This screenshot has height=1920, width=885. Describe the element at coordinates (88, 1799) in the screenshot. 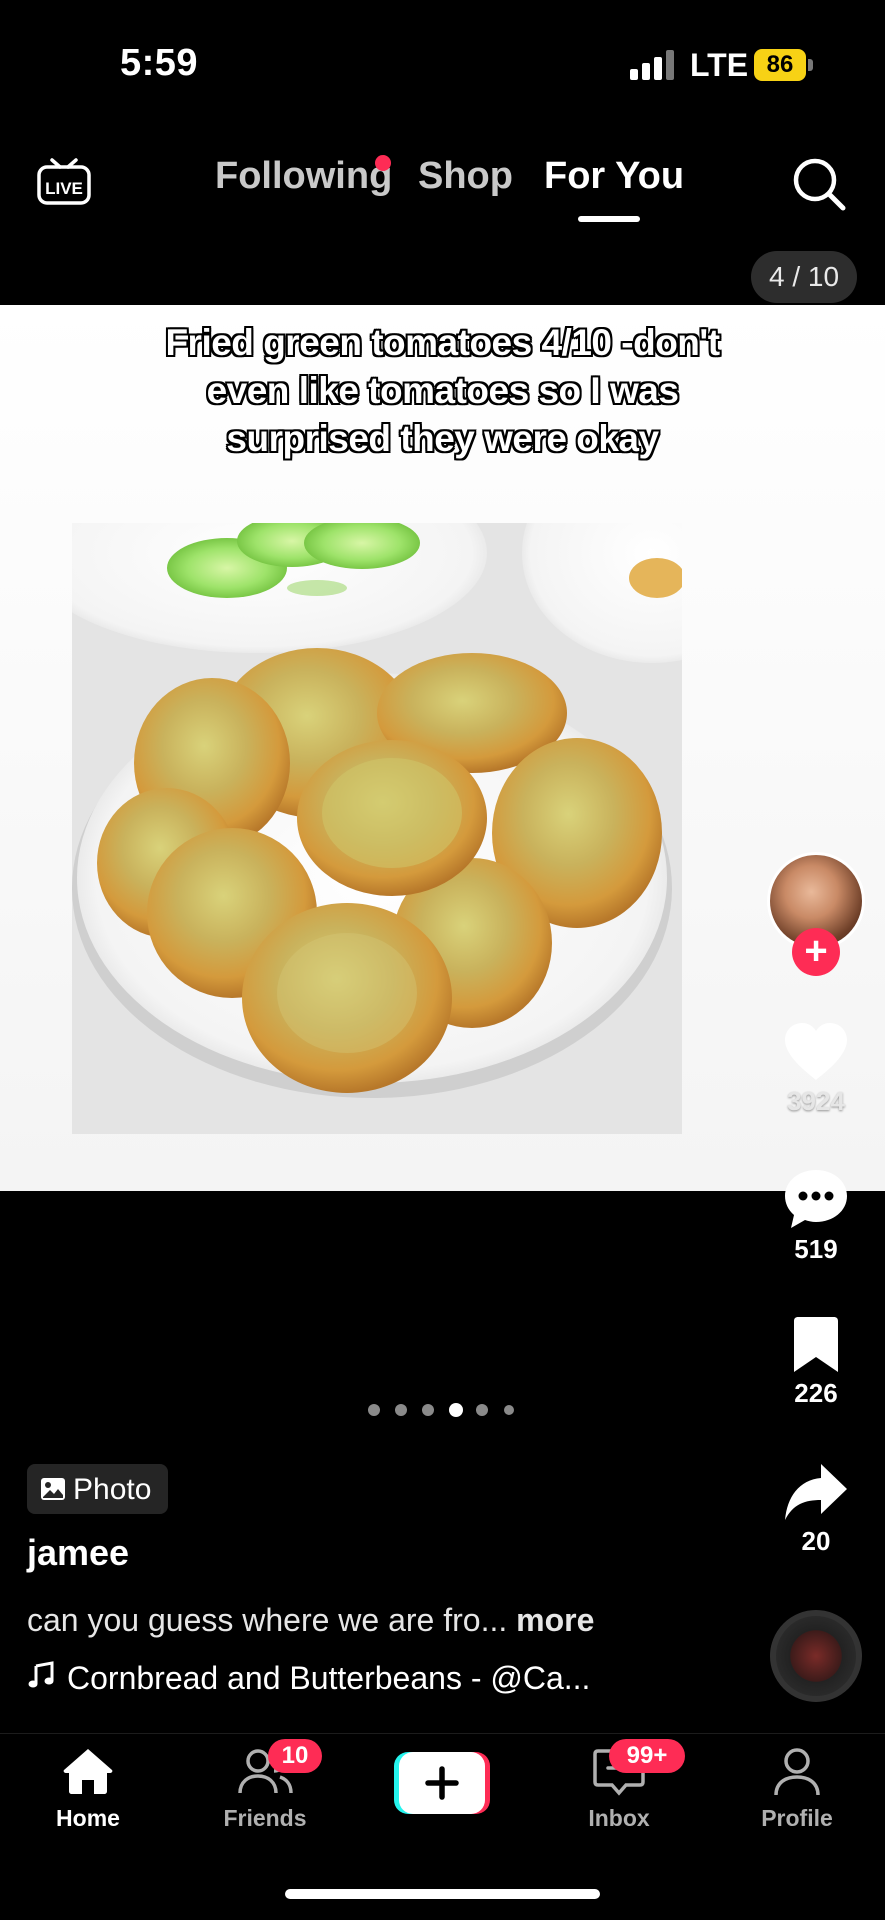

I see `nav-home: Home` at that location.